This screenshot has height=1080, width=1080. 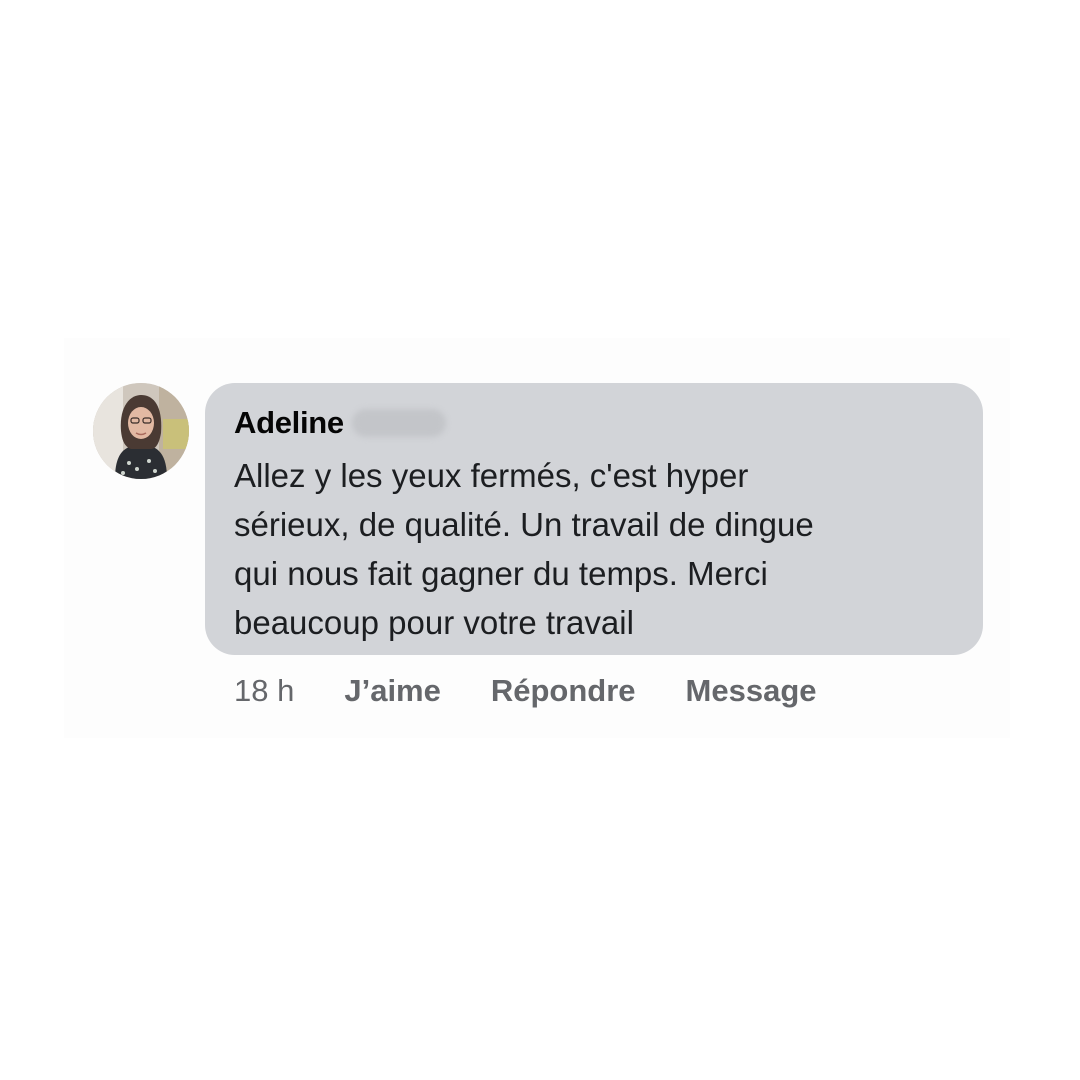 I want to click on like-button: J’aime, so click(x=392, y=691).